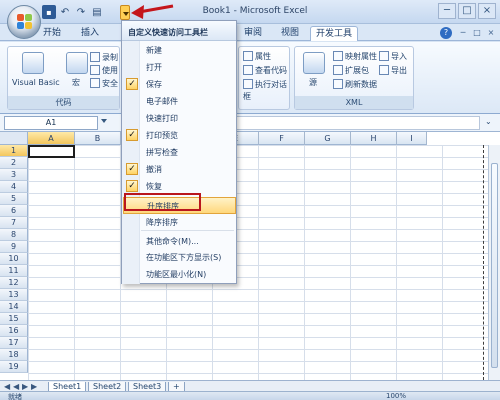  Describe the element at coordinates (65, 12) in the screenshot. I see `undo-icon: ↶` at that location.